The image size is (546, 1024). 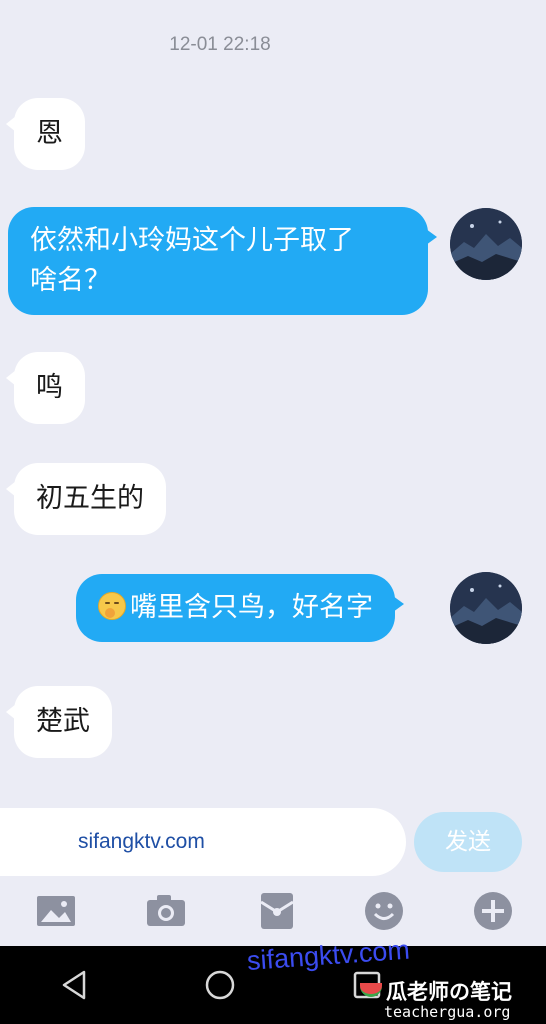 I want to click on incoming-message: 恩, so click(x=45, y=134).